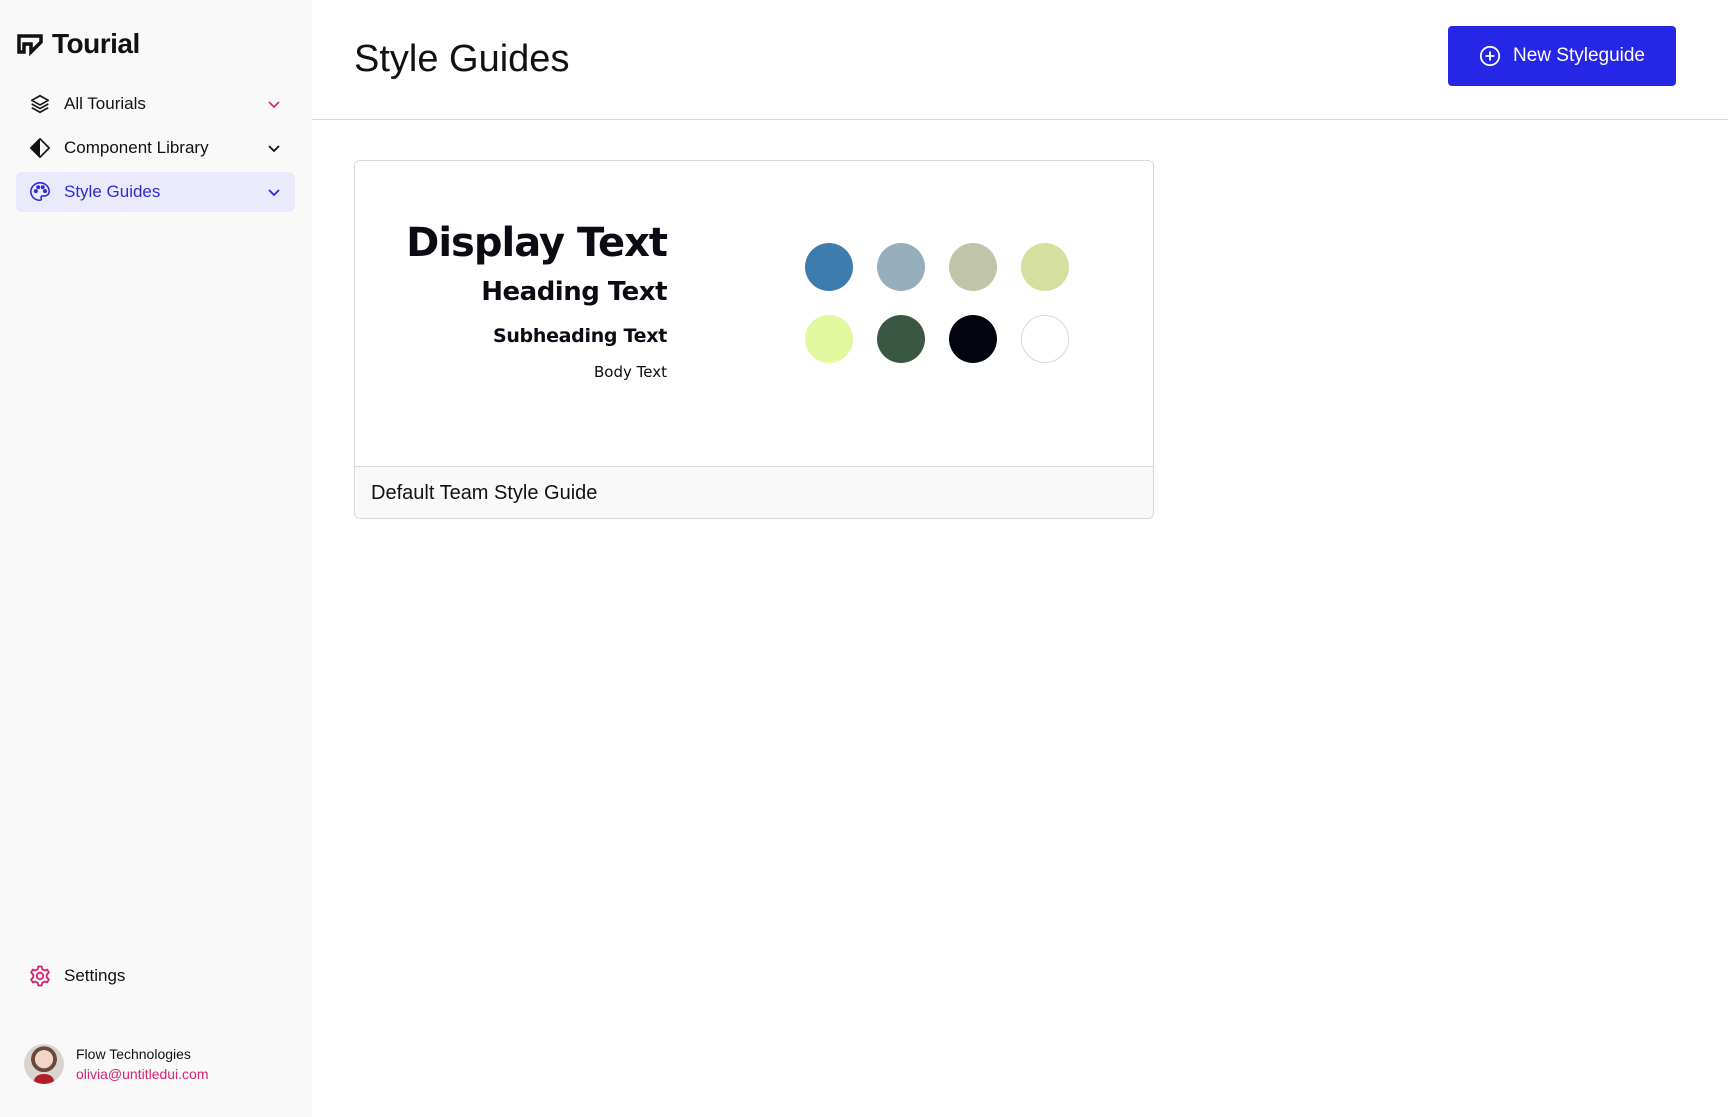 The width and height of the screenshot is (1728, 1117). Describe the element at coordinates (40, 104) in the screenshot. I see `layers-icon` at that location.